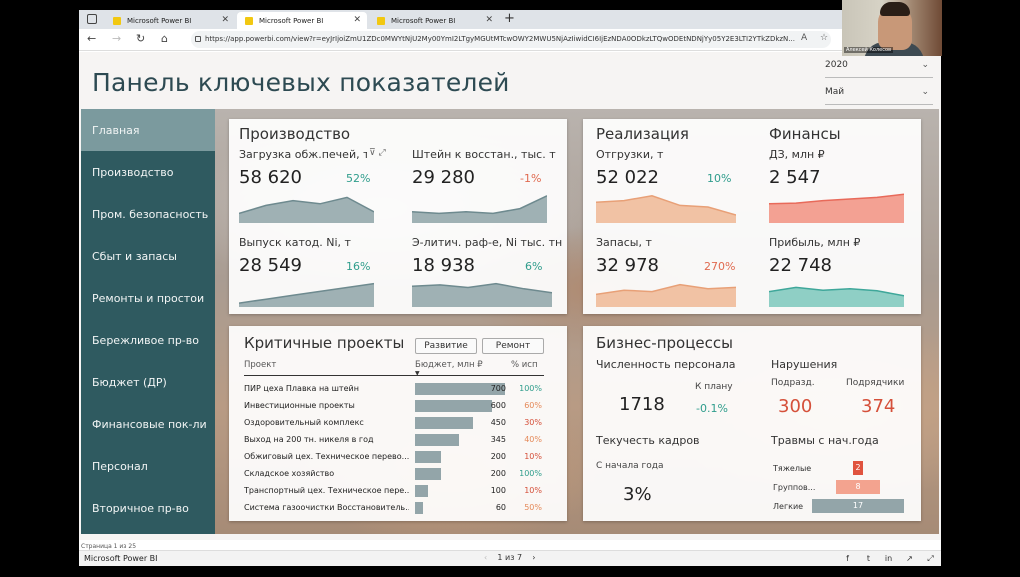 The height and width of the screenshot is (577, 1020). I want to click on tab-label: Microsoft Power BI, so click(423, 20).